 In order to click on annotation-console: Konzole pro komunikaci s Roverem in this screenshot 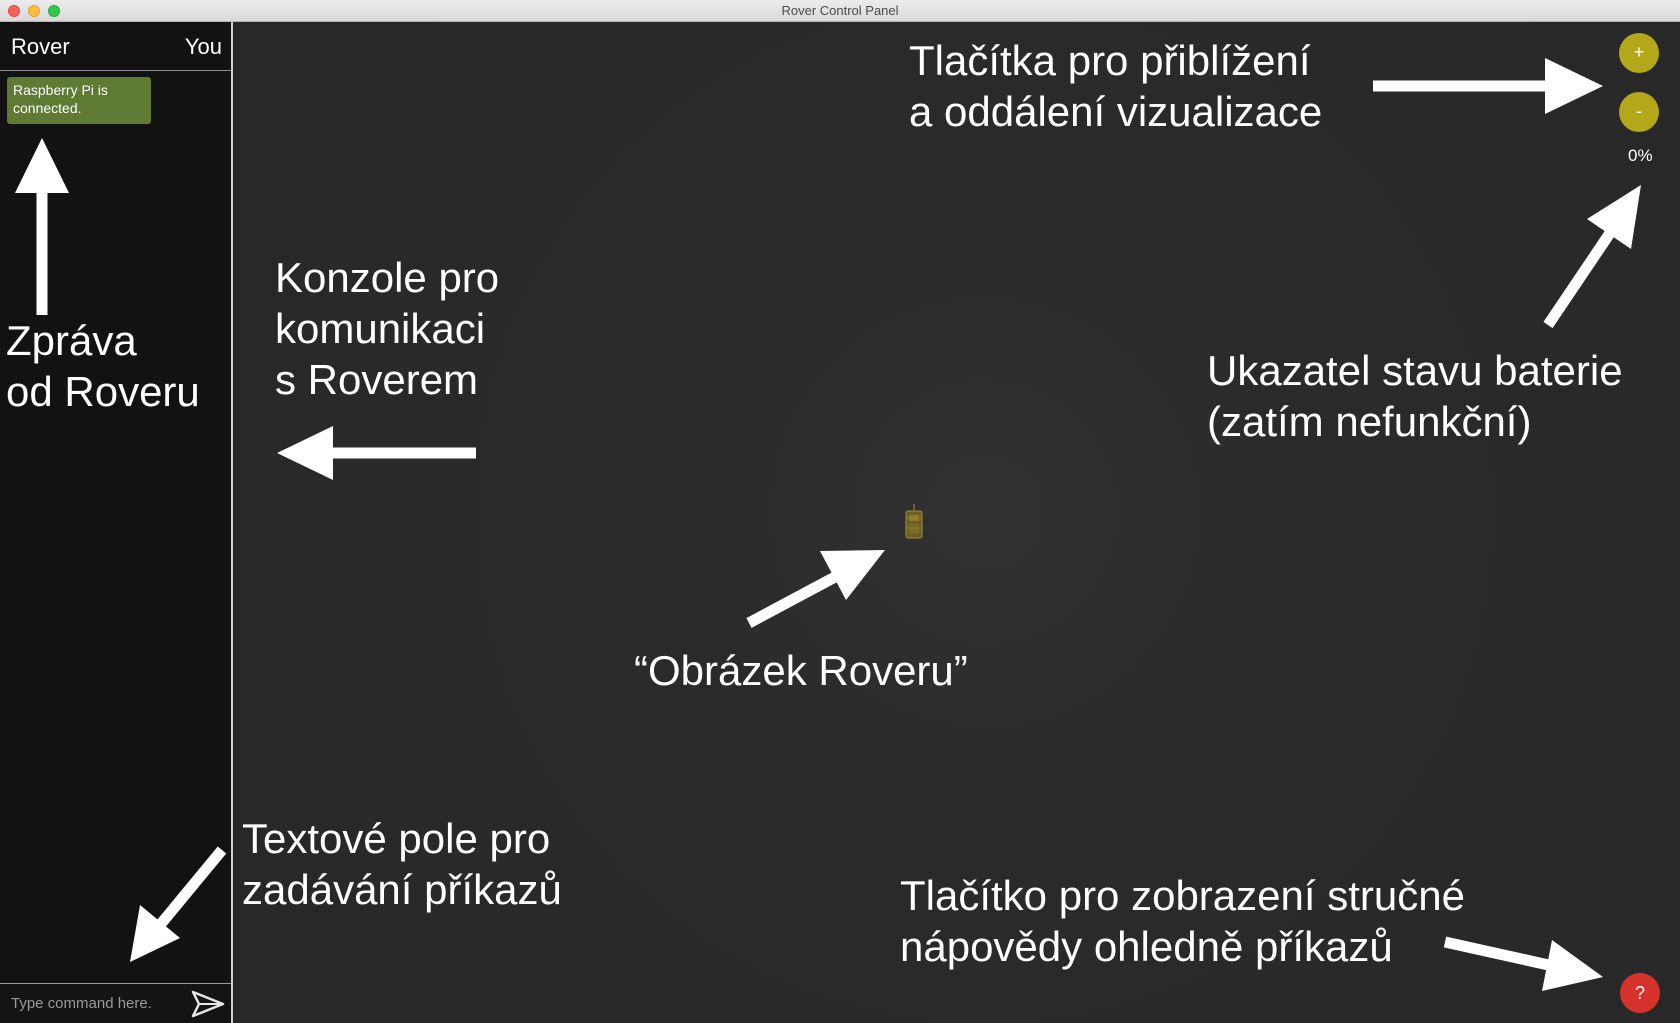, I will do `click(387, 328)`.